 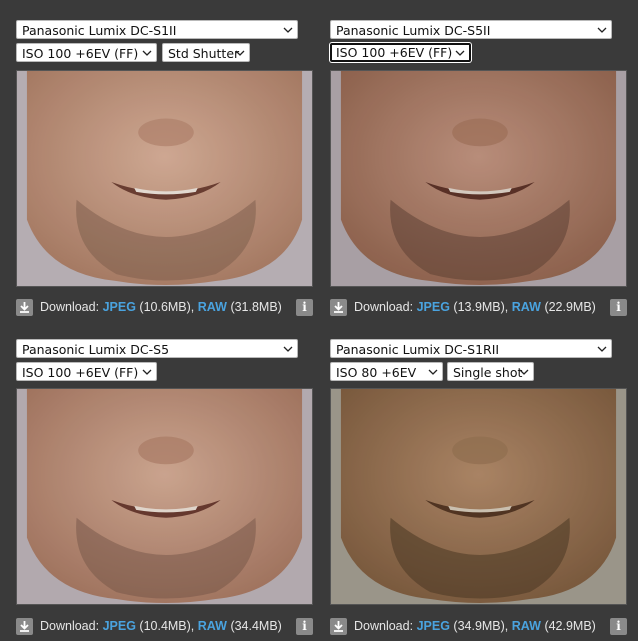 I want to click on camera-select: Panasonic Lumix DC-S1RII, so click(x=471, y=348).